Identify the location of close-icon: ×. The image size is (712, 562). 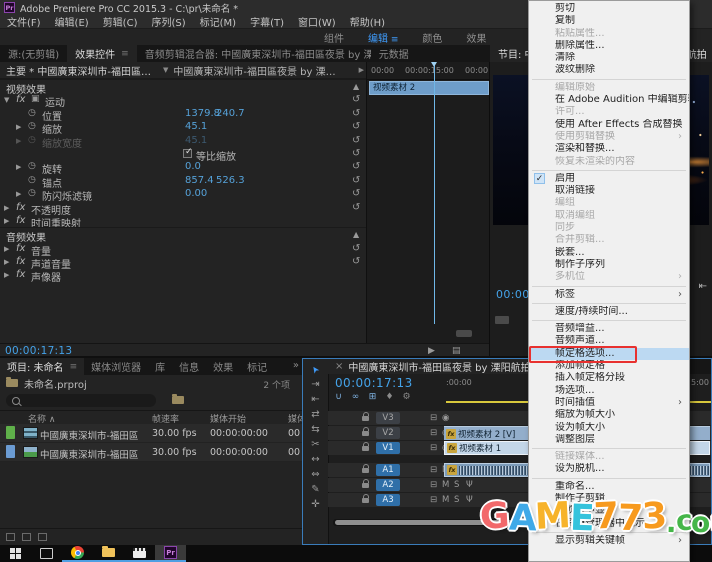
(339, 366).